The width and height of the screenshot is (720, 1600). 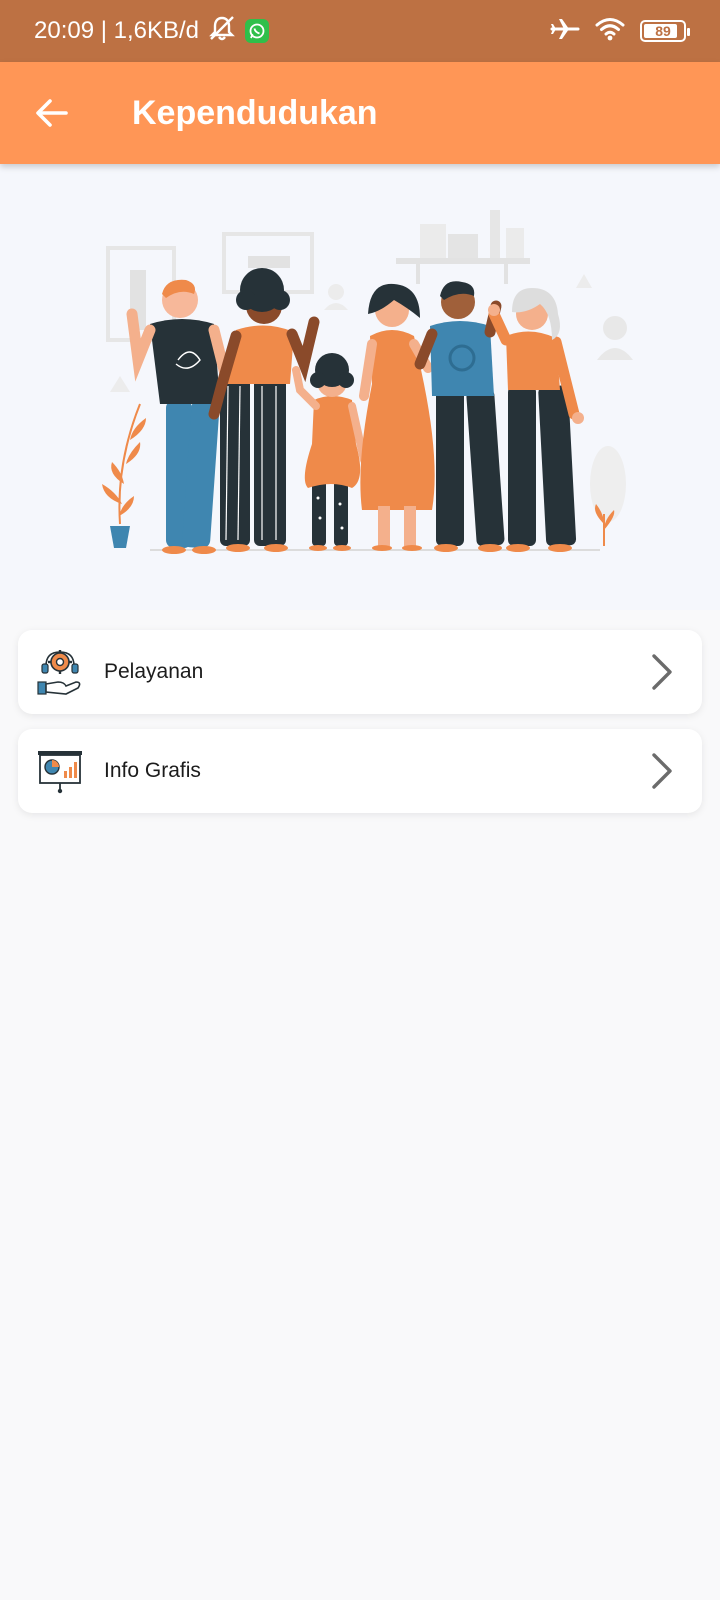 What do you see at coordinates (117, 30) in the screenshot?
I see `status-time: 20:09 | 1,6KB/d` at bounding box center [117, 30].